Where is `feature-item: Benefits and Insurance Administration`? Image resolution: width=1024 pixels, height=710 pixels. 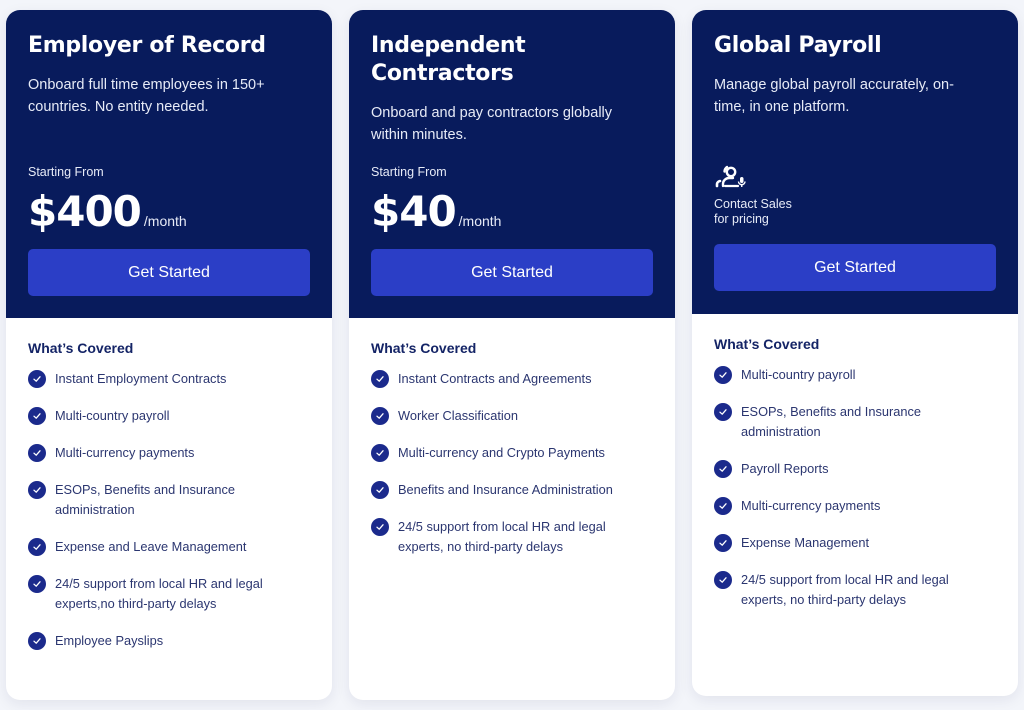
feature-item: Benefits and Insurance Administration is located at coordinates (512, 490).